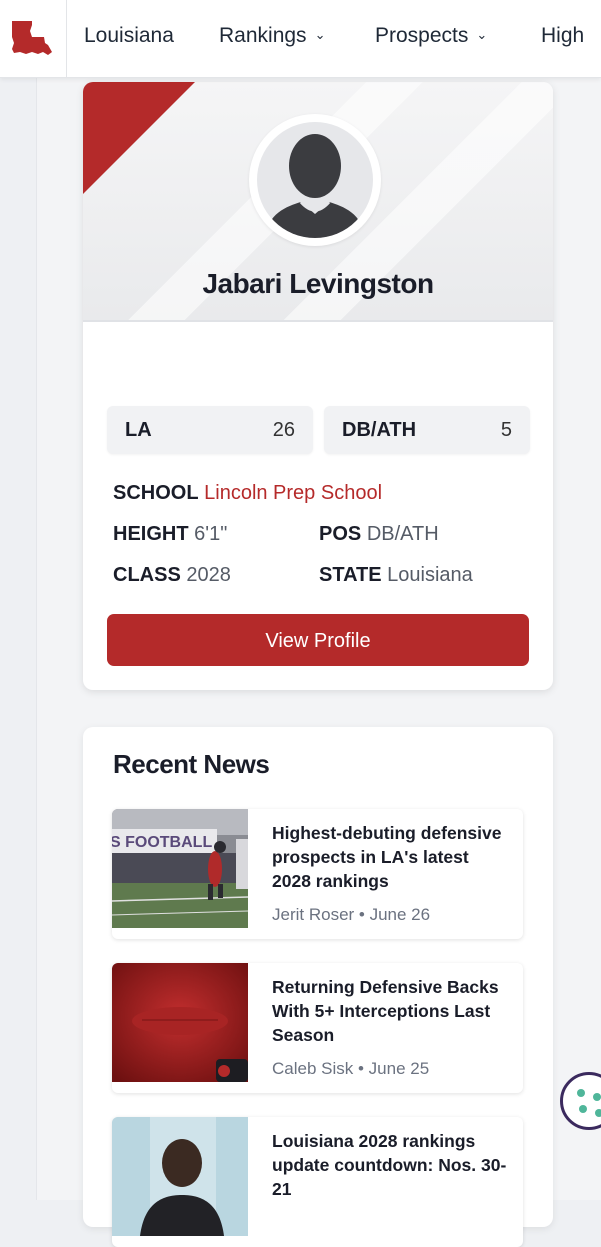  Describe the element at coordinates (340, 534) in the screenshot. I see `pos-label: POS` at that location.